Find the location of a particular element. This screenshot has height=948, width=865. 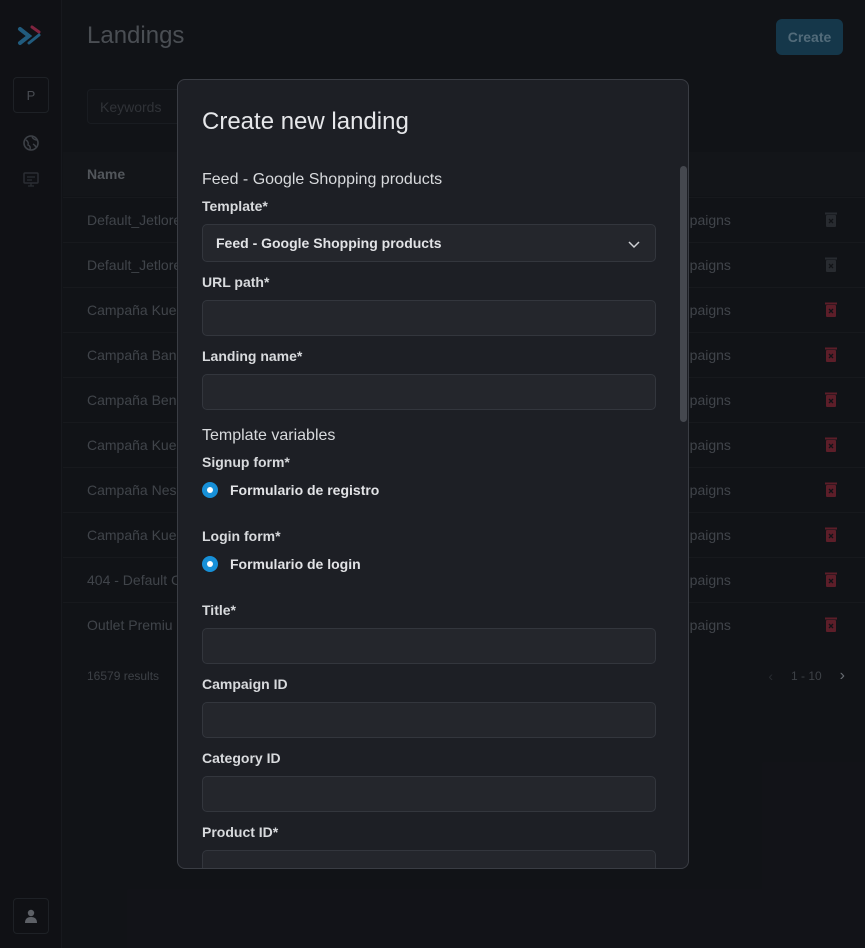

template-select: Feed - Google Shopping products is located at coordinates (429, 243).